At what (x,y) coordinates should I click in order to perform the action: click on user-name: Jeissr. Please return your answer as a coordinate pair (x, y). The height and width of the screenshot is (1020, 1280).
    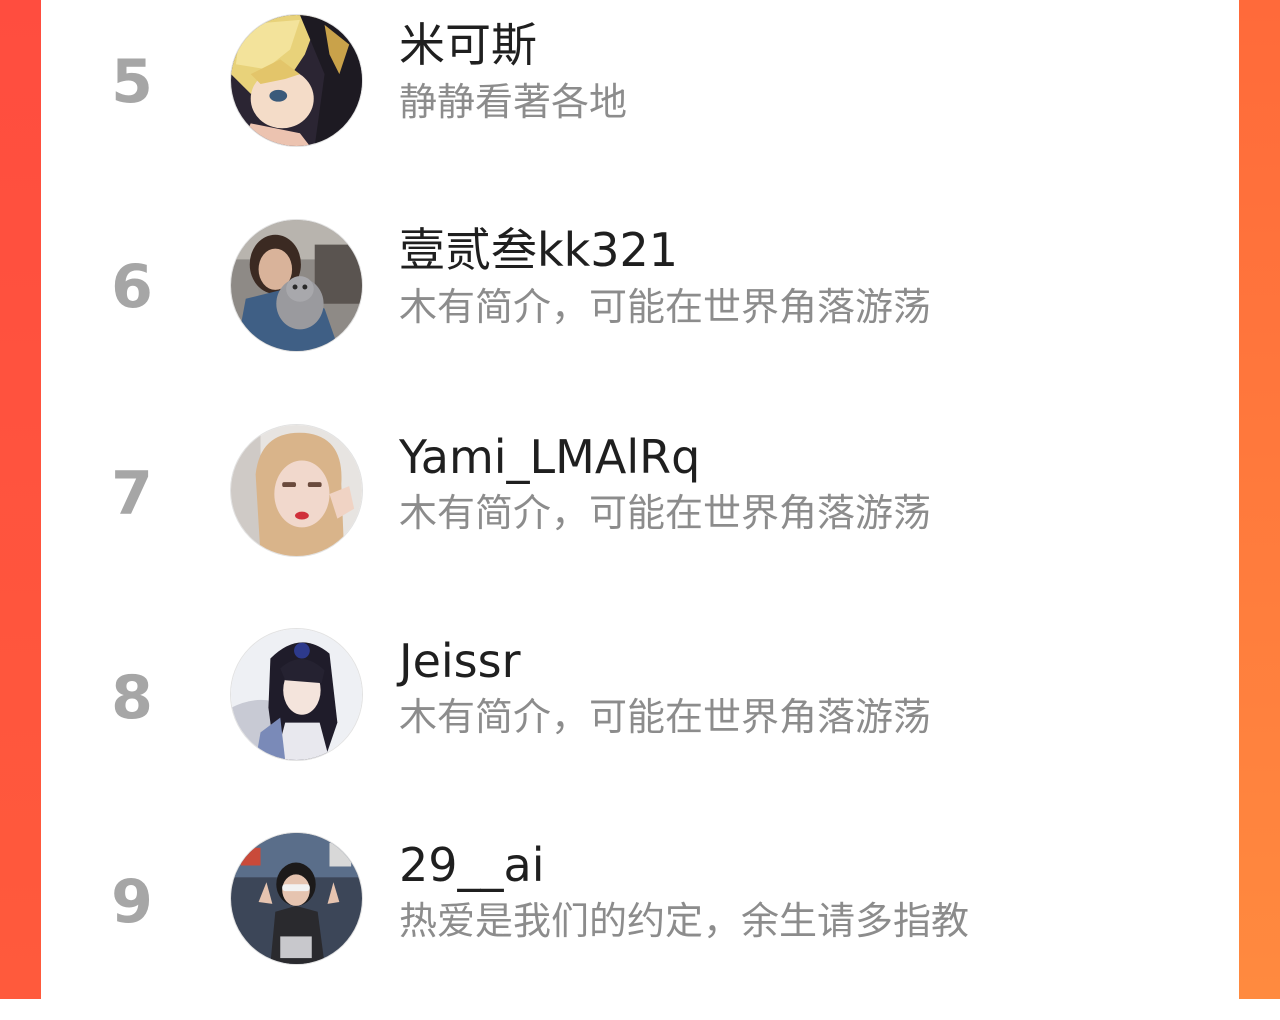
    Looking at the image, I should click on (460, 661).